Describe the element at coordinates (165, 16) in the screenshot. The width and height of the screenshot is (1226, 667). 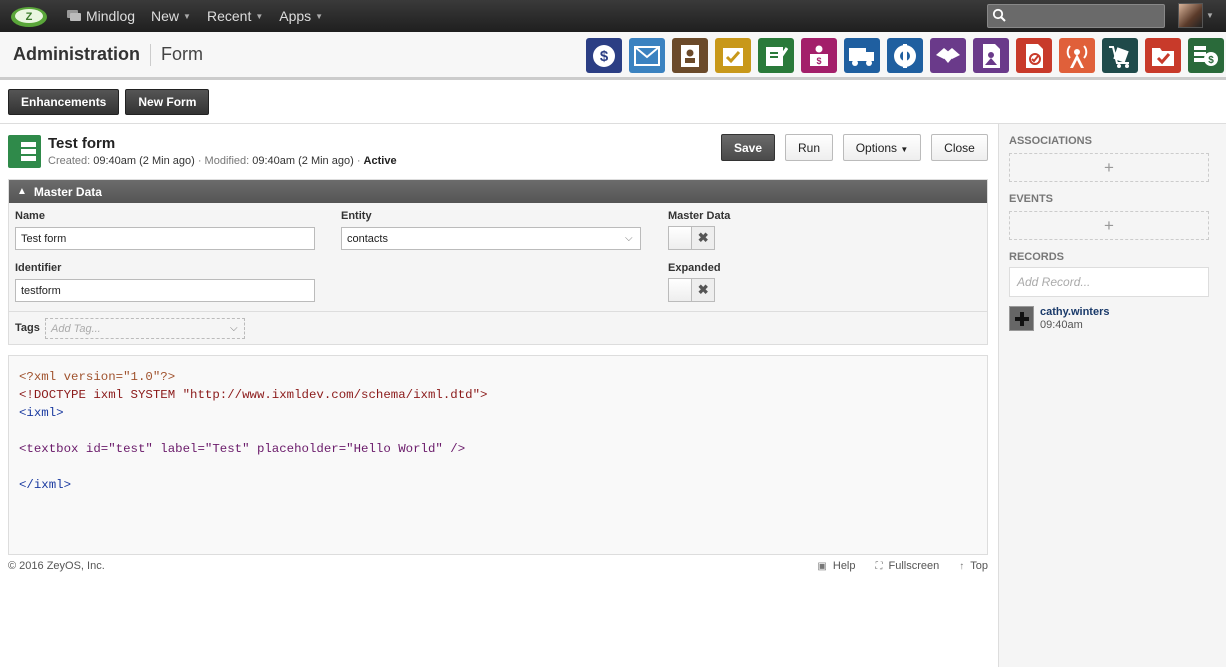
I see `nav-new-label: New` at that location.